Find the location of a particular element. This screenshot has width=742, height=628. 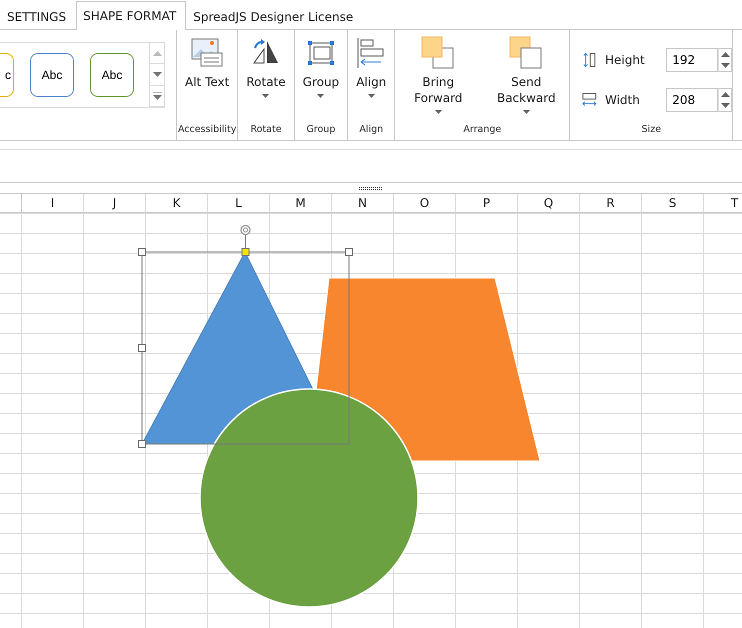

group-label: Arrange is located at coordinates (482, 130).